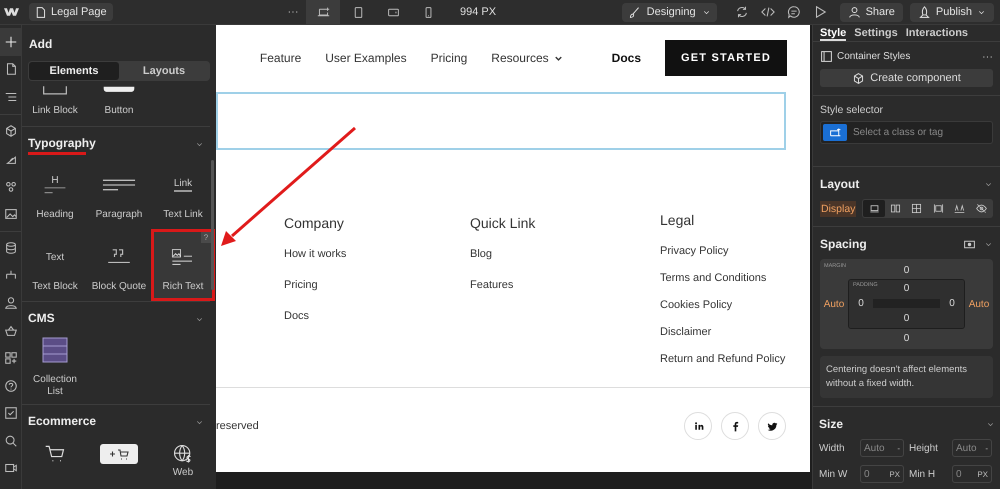  What do you see at coordinates (164, 71) in the screenshot?
I see `tab: Layouts` at bounding box center [164, 71].